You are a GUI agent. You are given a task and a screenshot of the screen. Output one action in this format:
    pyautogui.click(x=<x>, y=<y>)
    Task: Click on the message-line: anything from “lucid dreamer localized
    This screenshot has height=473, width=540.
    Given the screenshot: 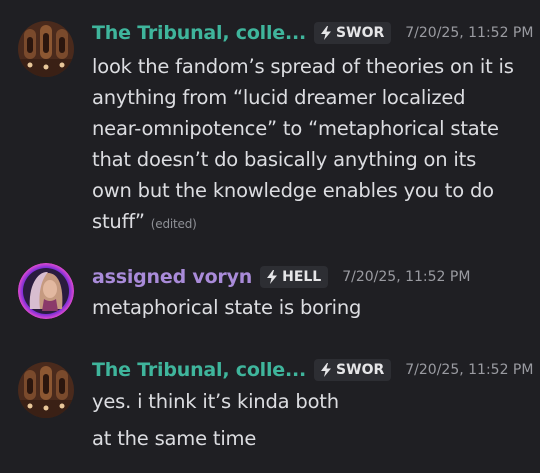 What is the action you would take?
    pyautogui.click(x=279, y=97)
    